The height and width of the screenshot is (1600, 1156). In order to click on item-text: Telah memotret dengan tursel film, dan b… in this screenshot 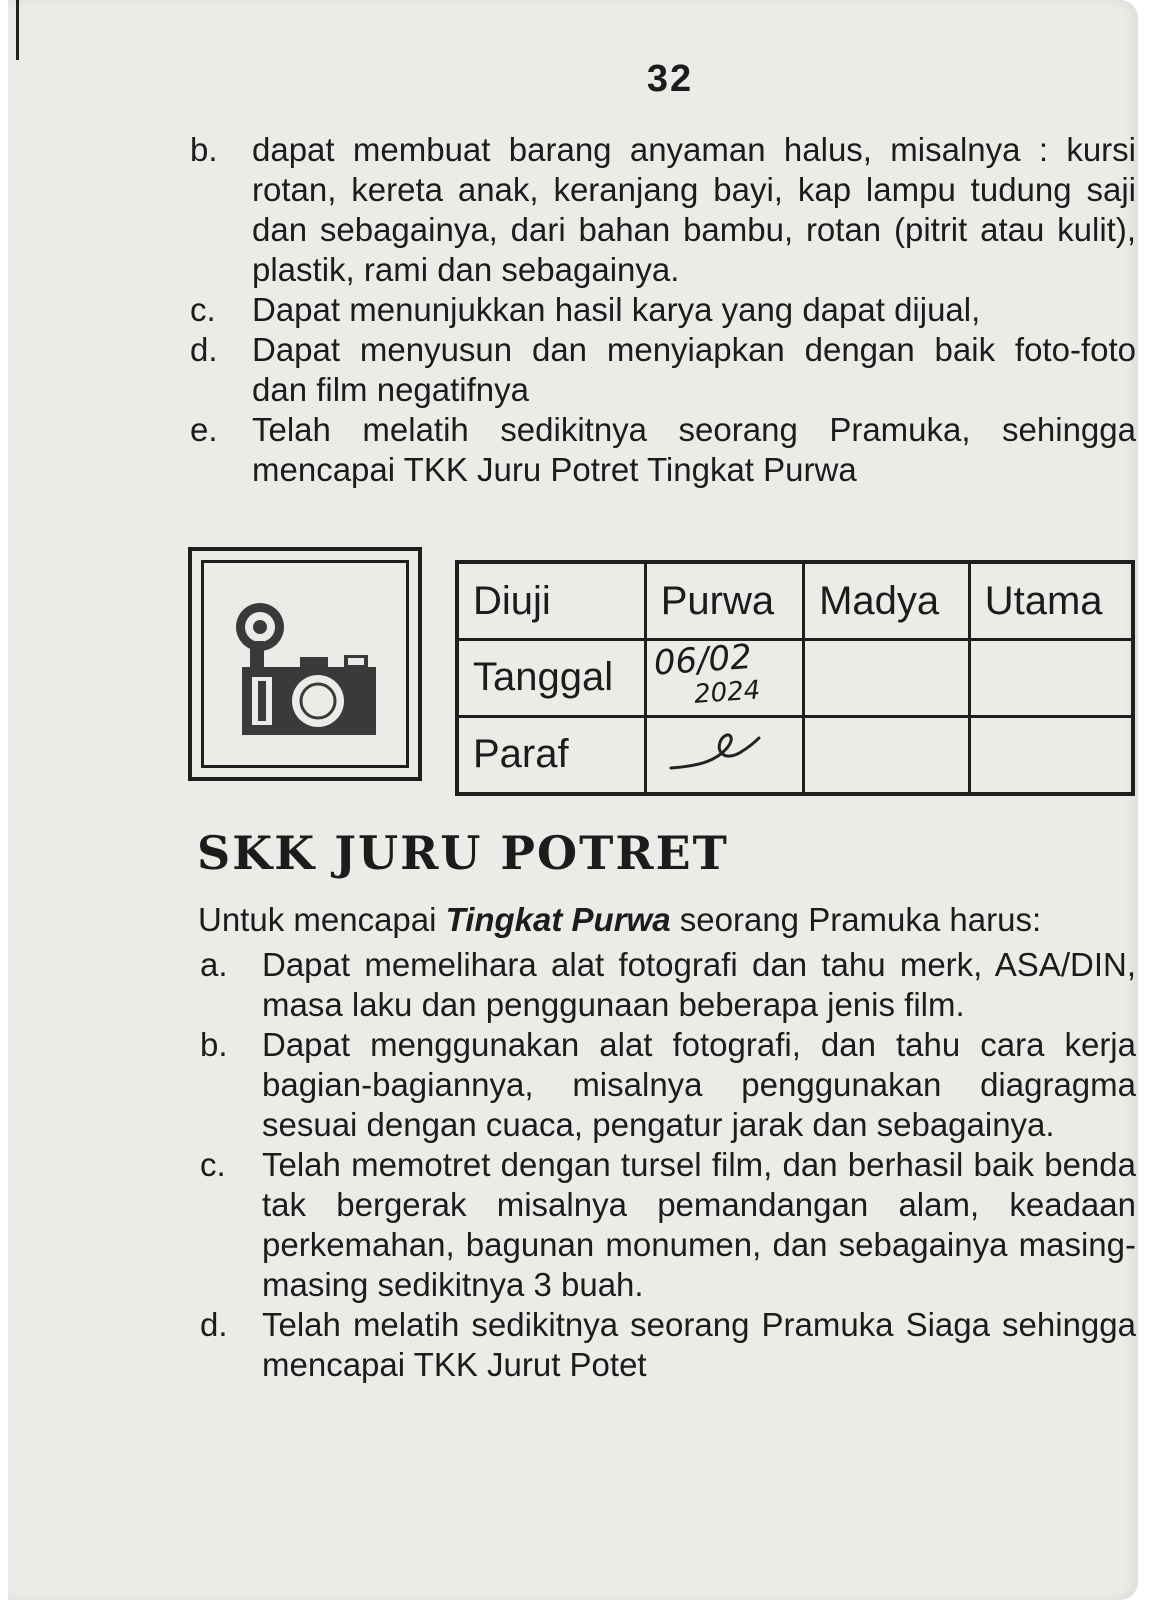, I will do `click(699, 1224)`.